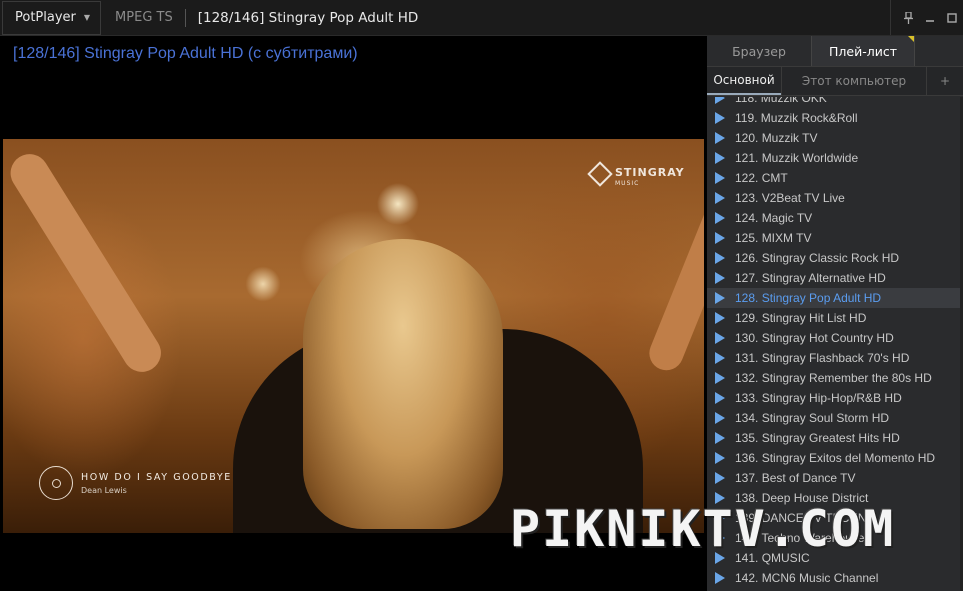  Describe the element at coordinates (814, 338) in the screenshot. I see `playlist-item-label: 130. Stingray Hot Country HD` at that location.